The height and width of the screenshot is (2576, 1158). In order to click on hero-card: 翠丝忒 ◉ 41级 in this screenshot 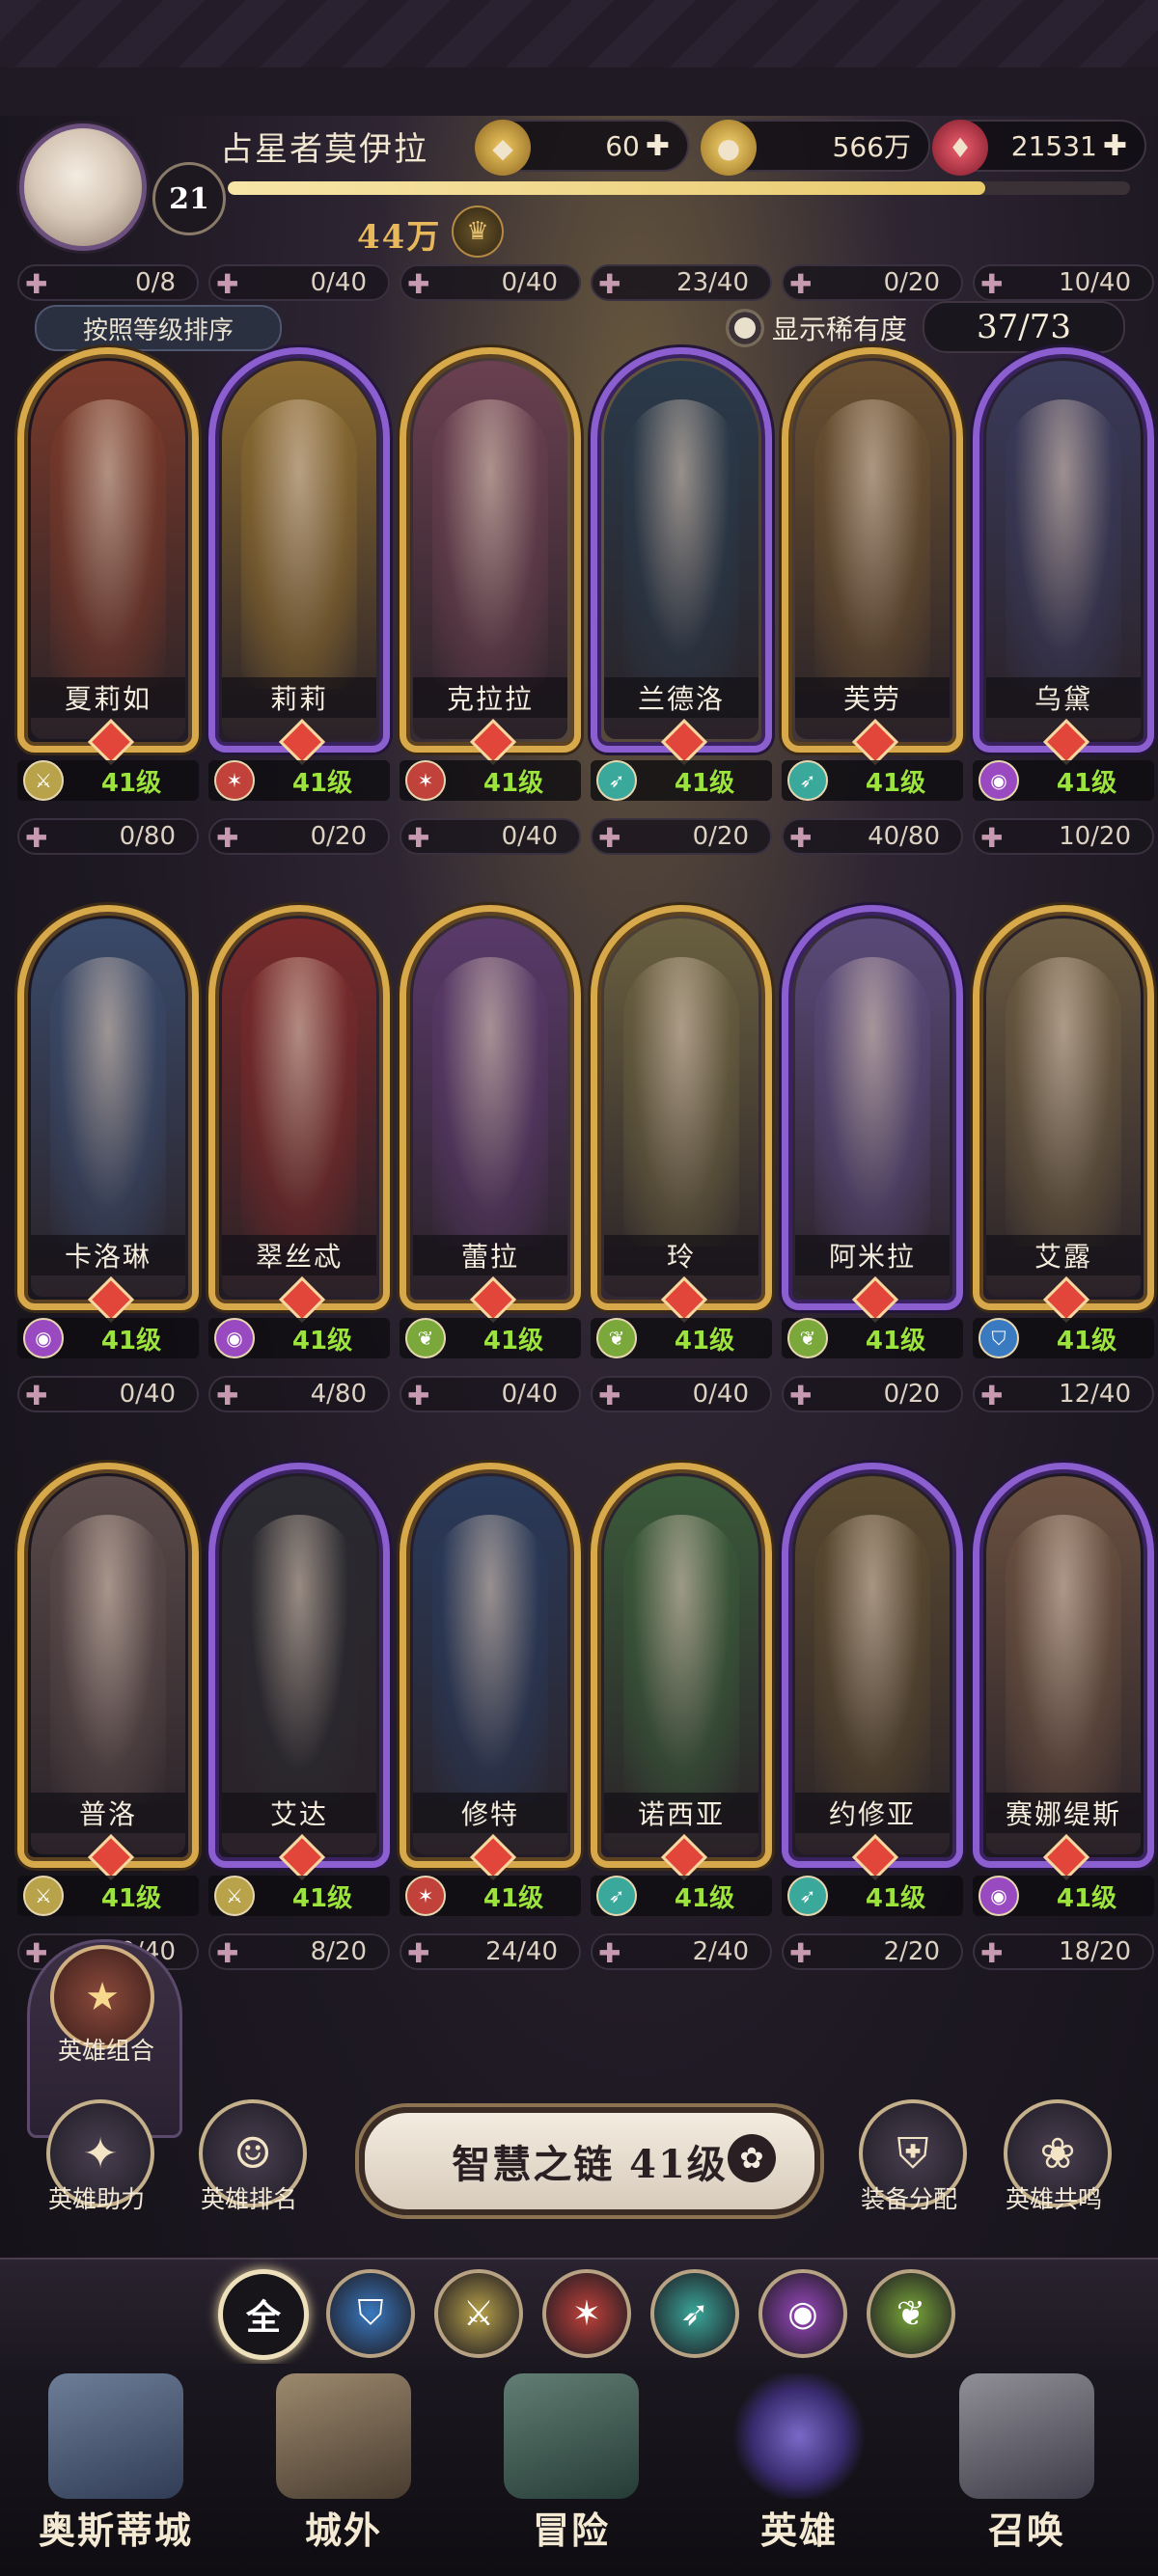, I will do `click(299, 1131)`.